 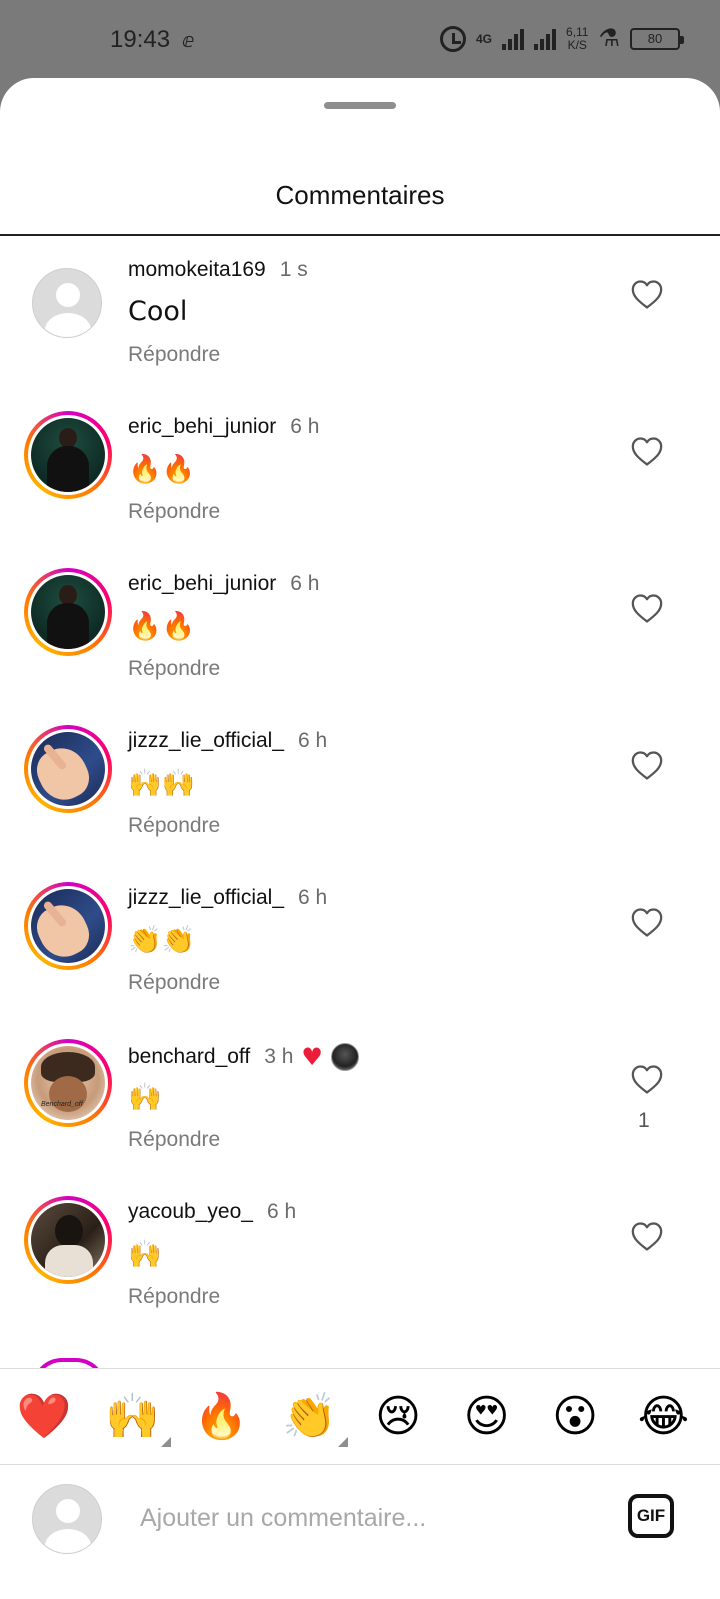 I want to click on comment-meta: momokeita169 1 s, so click(x=218, y=270).